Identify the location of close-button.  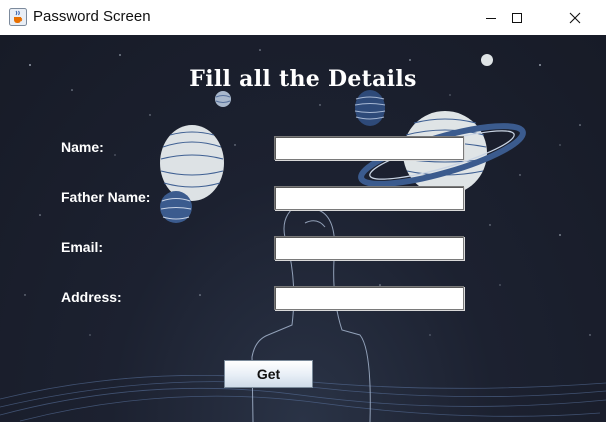
(575, 17).